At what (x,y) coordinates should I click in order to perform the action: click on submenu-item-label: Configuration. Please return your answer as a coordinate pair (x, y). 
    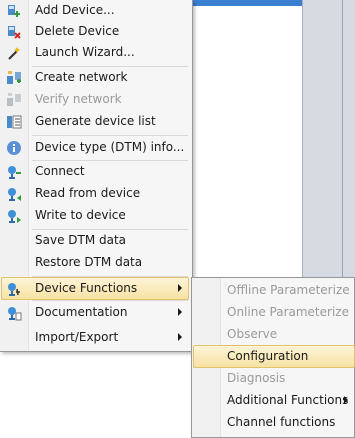
    Looking at the image, I should click on (268, 356).